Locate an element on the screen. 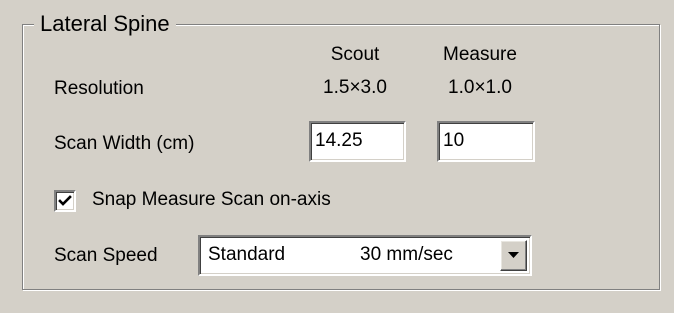  scout-resolution-value: 1.5×3.0 is located at coordinates (355, 87).